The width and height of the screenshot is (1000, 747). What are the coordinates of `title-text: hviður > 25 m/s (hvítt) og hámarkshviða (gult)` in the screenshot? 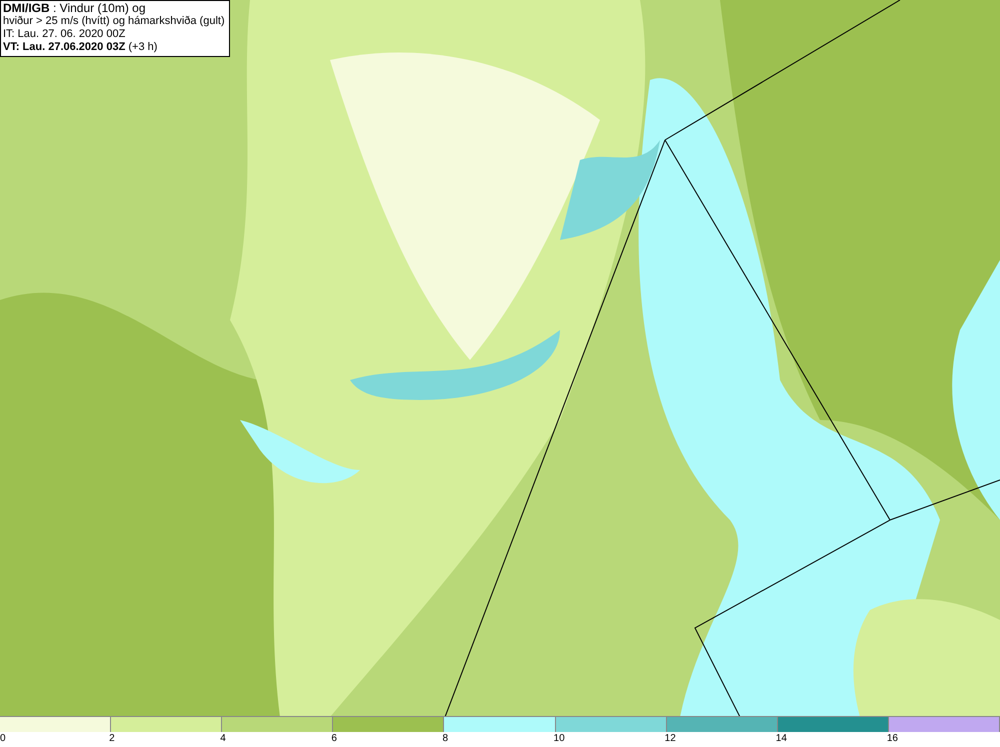 It's located at (114, 21).